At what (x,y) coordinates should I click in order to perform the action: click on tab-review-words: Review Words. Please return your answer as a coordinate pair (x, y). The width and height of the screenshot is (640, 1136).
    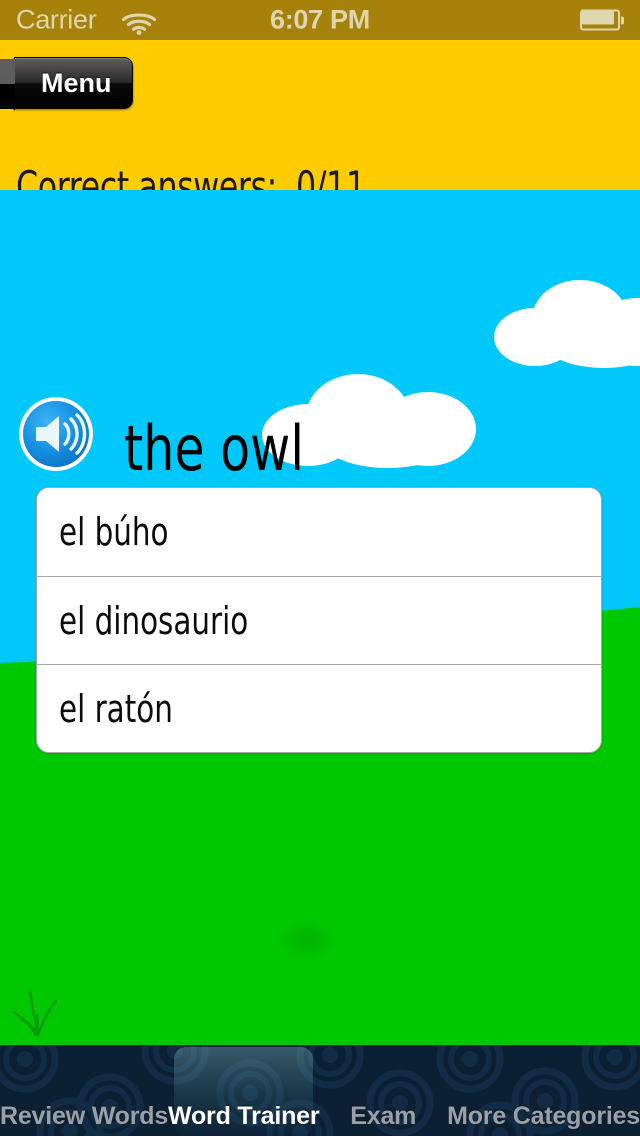
    Looking at the image, I should click on (84, 1090).